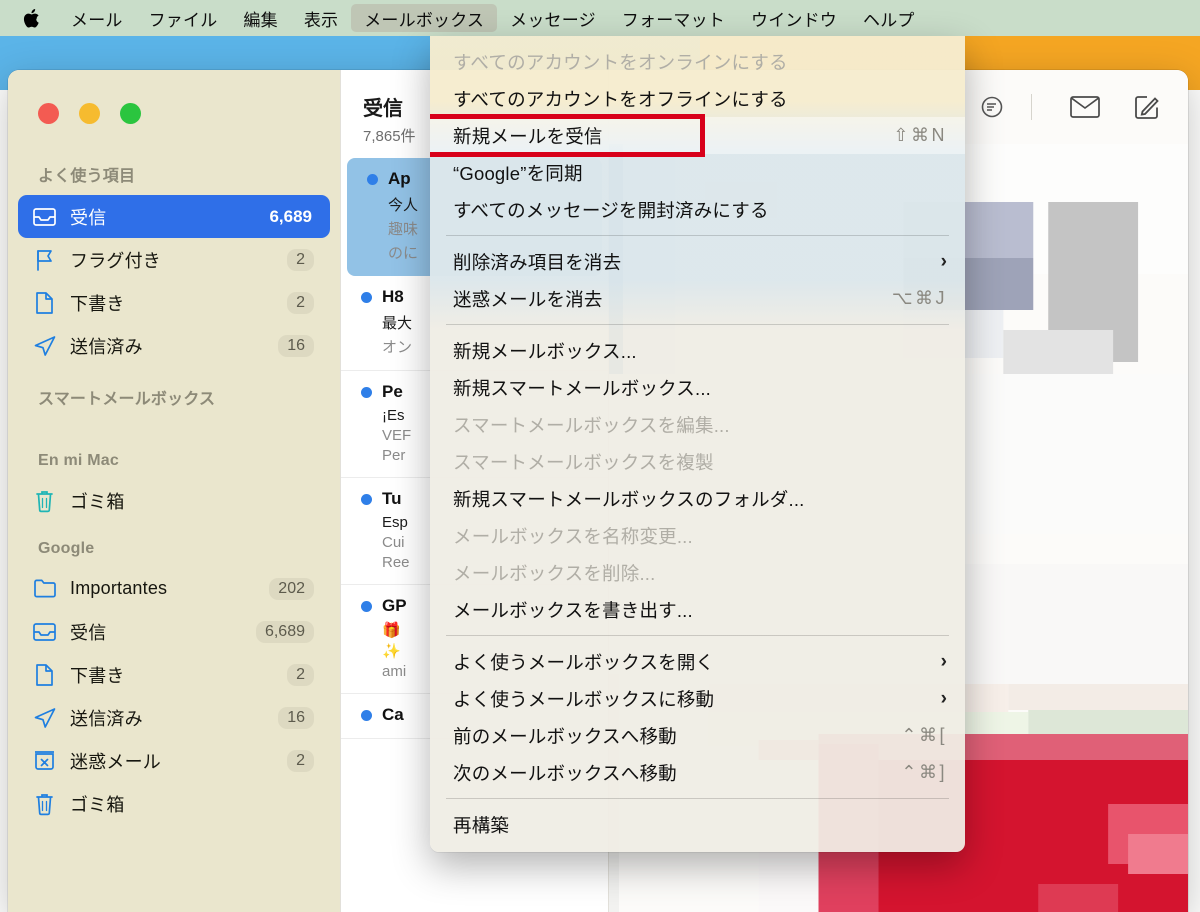 This screenshot has height=912, width=1200. I want to click on menu-item-label: 前のメールボックスへ移動, so click(565, 736).